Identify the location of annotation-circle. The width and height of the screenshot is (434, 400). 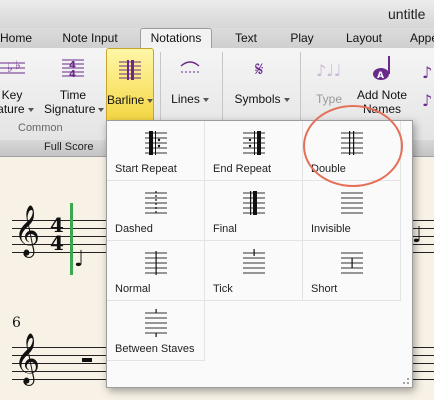
(353, 146).